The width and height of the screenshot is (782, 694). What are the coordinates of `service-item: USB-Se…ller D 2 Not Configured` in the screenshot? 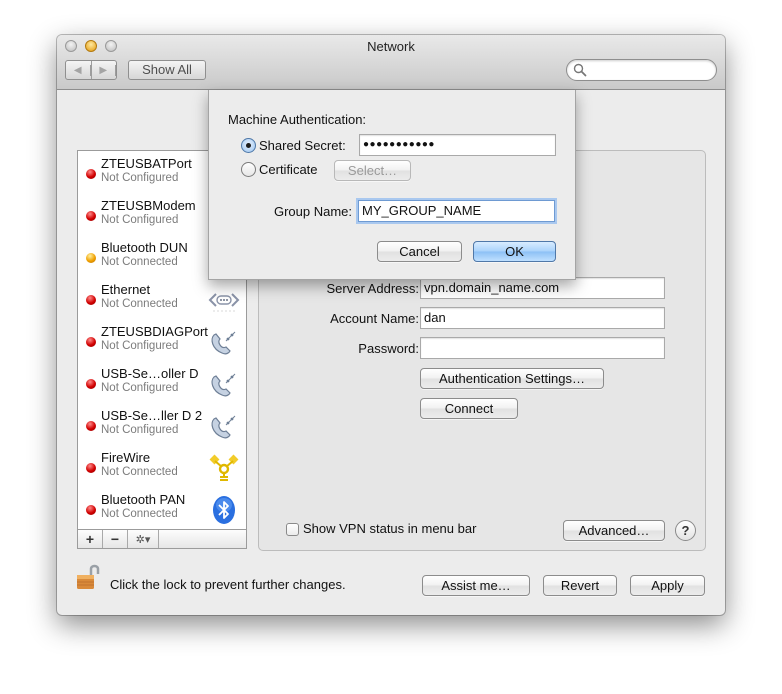 It's located at (162, 426).